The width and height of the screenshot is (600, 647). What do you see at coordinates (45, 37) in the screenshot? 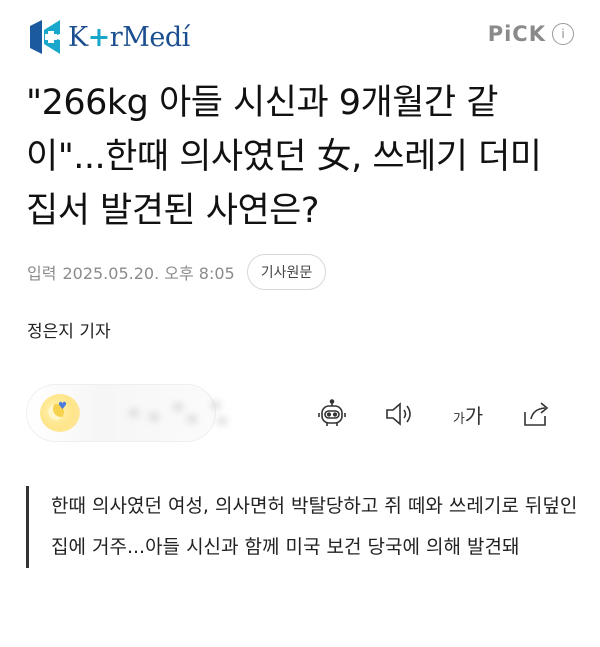
I see `kormedi-logo-icon` at bounding box center [45, 37].